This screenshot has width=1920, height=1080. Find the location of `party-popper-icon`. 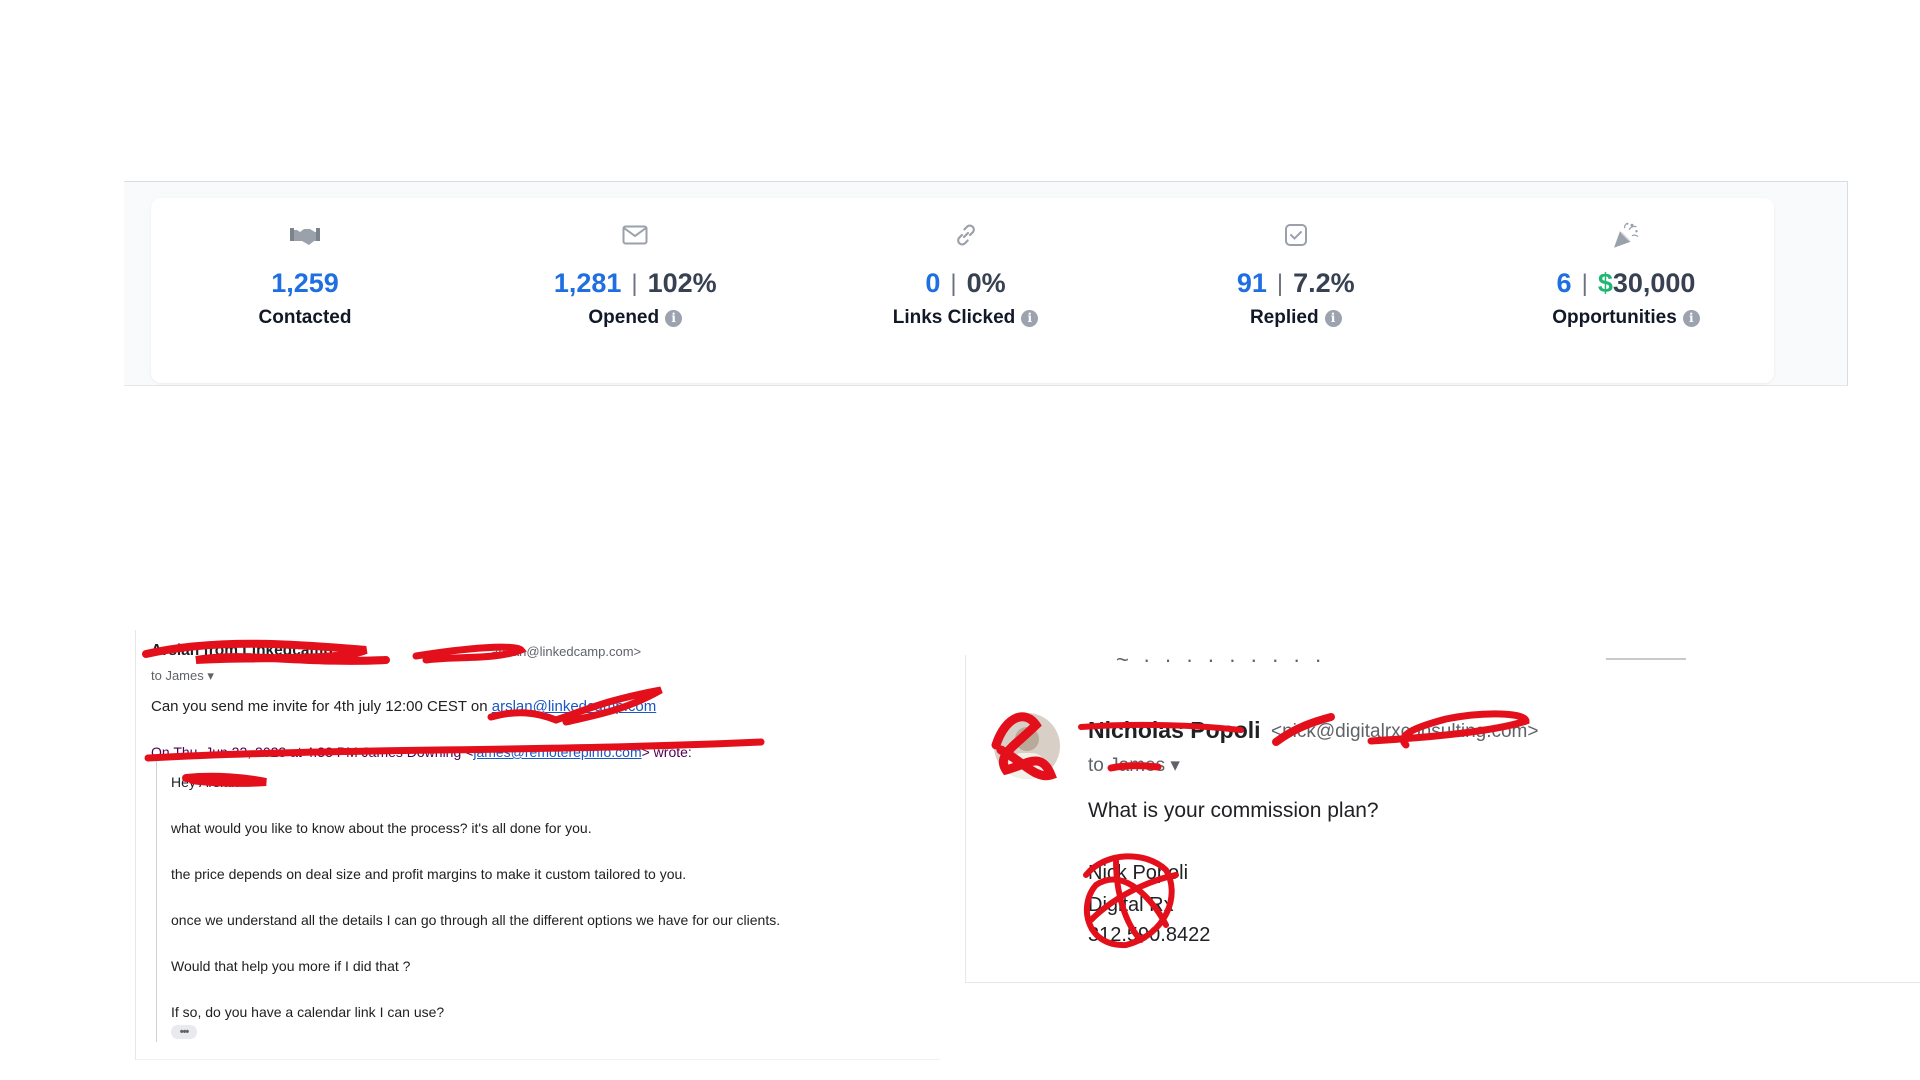

party-popper-icon is located at coordinates (1626, 235).